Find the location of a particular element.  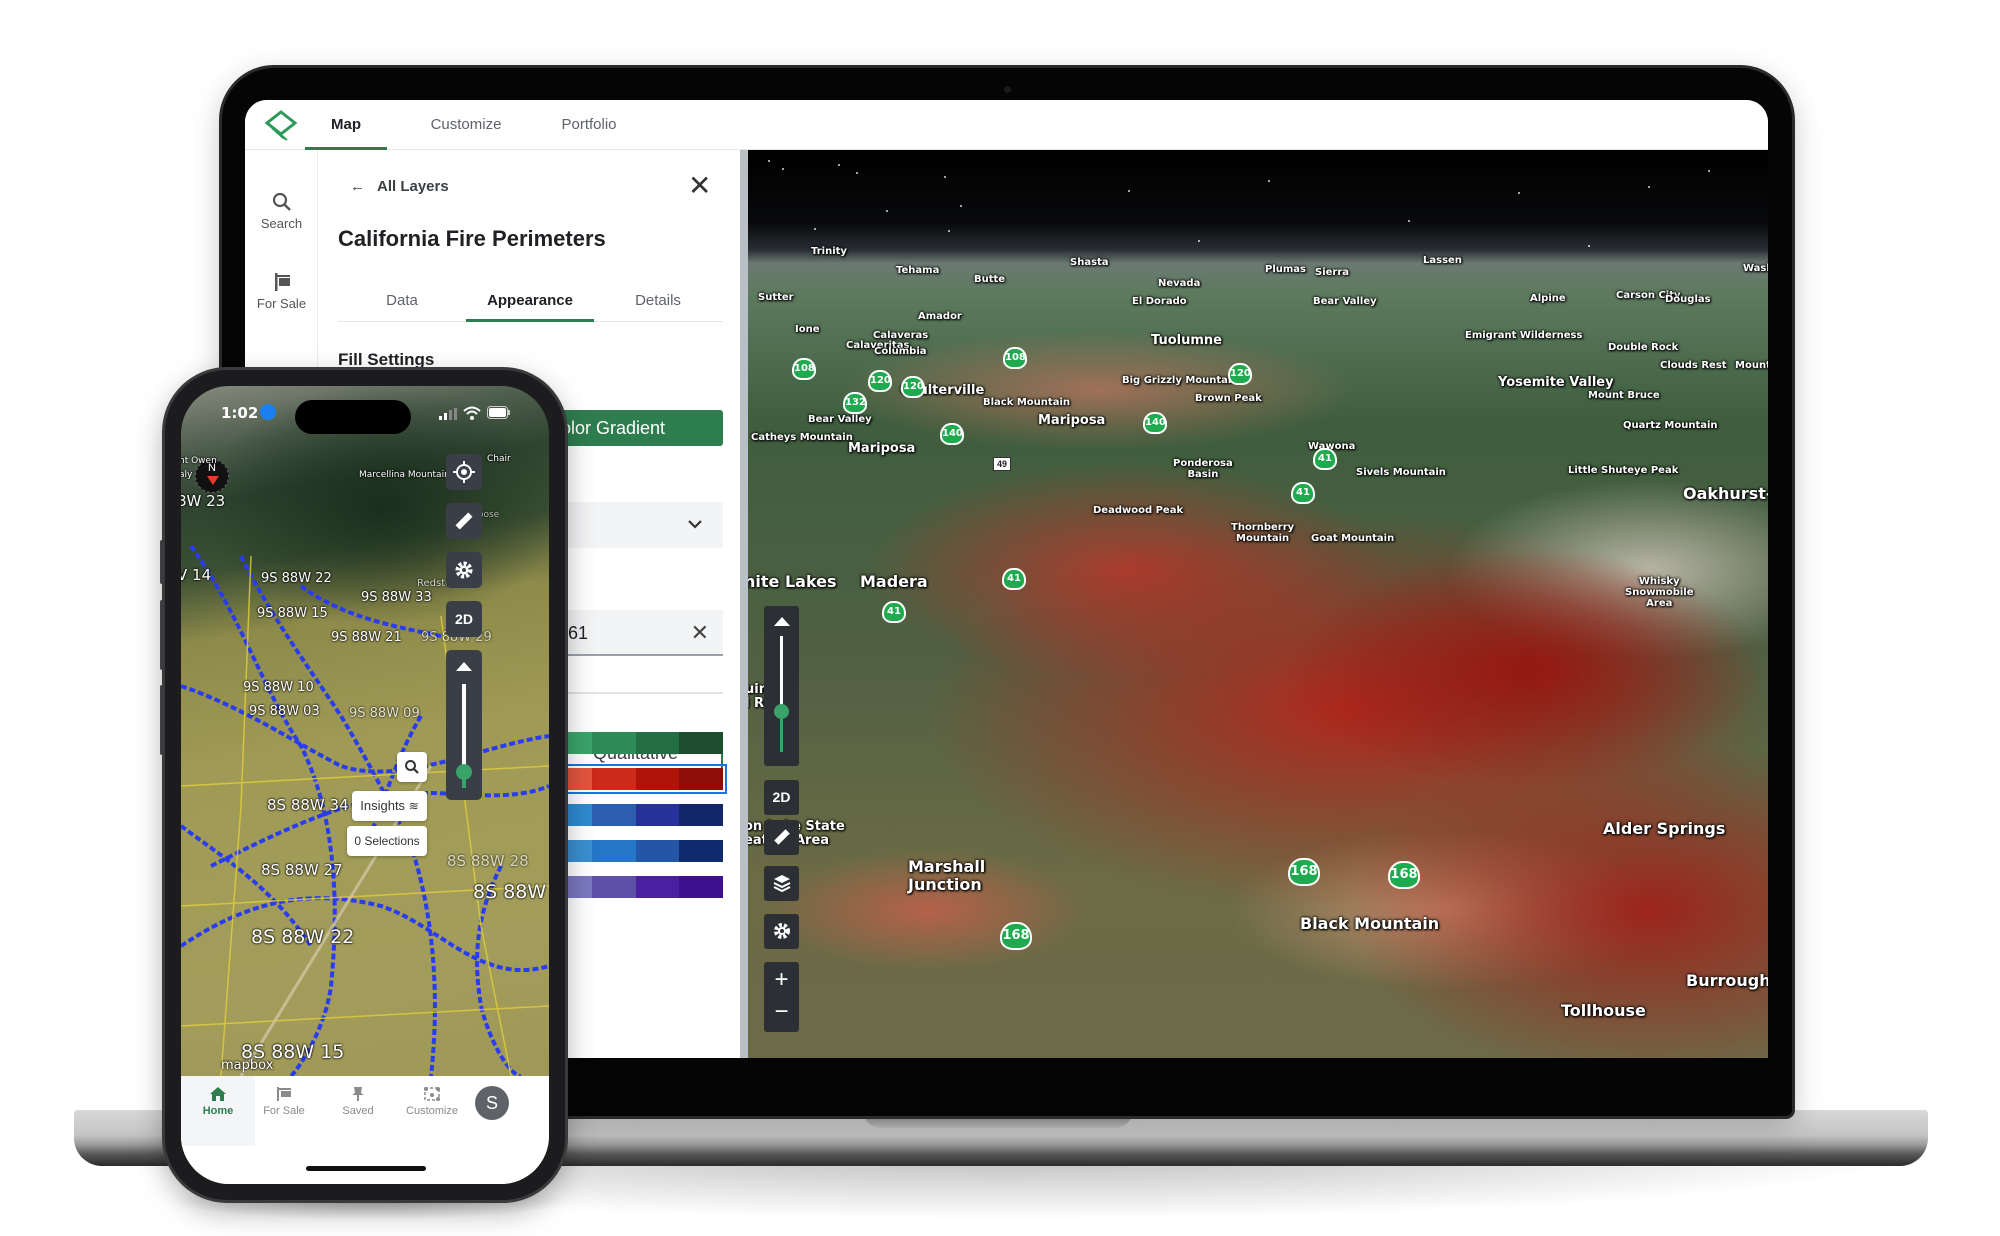

arrow-left-icon: ← is located at coordinates (357, 186).